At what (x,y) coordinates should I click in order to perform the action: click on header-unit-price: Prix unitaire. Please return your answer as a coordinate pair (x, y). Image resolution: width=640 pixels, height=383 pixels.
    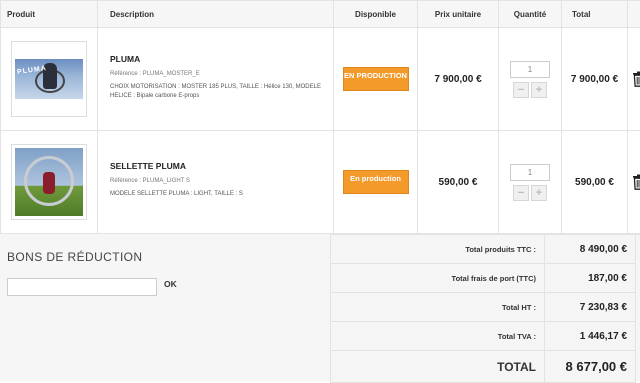
    Looking at the image, I should click on (458, 14).